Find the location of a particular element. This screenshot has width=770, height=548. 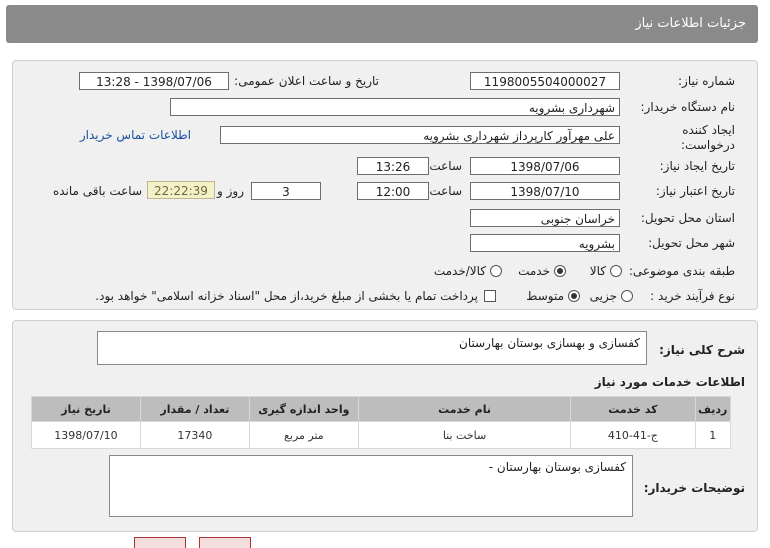

create-date-label: تاریخ ایجاد نیاز: is located at coordinates (697, 166).